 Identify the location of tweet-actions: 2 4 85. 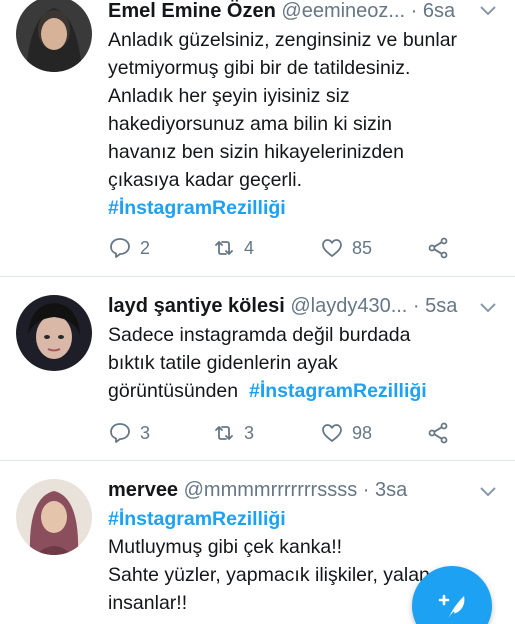
(288, 248).